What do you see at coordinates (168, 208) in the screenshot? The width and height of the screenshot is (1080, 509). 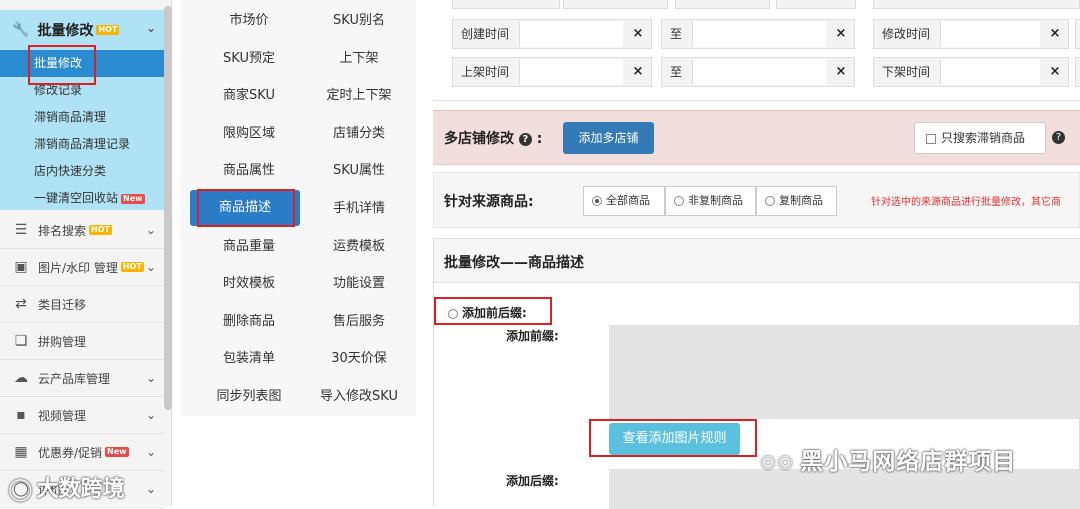 I see `sidebar-scrollbar` at bounding box center [168, 208].